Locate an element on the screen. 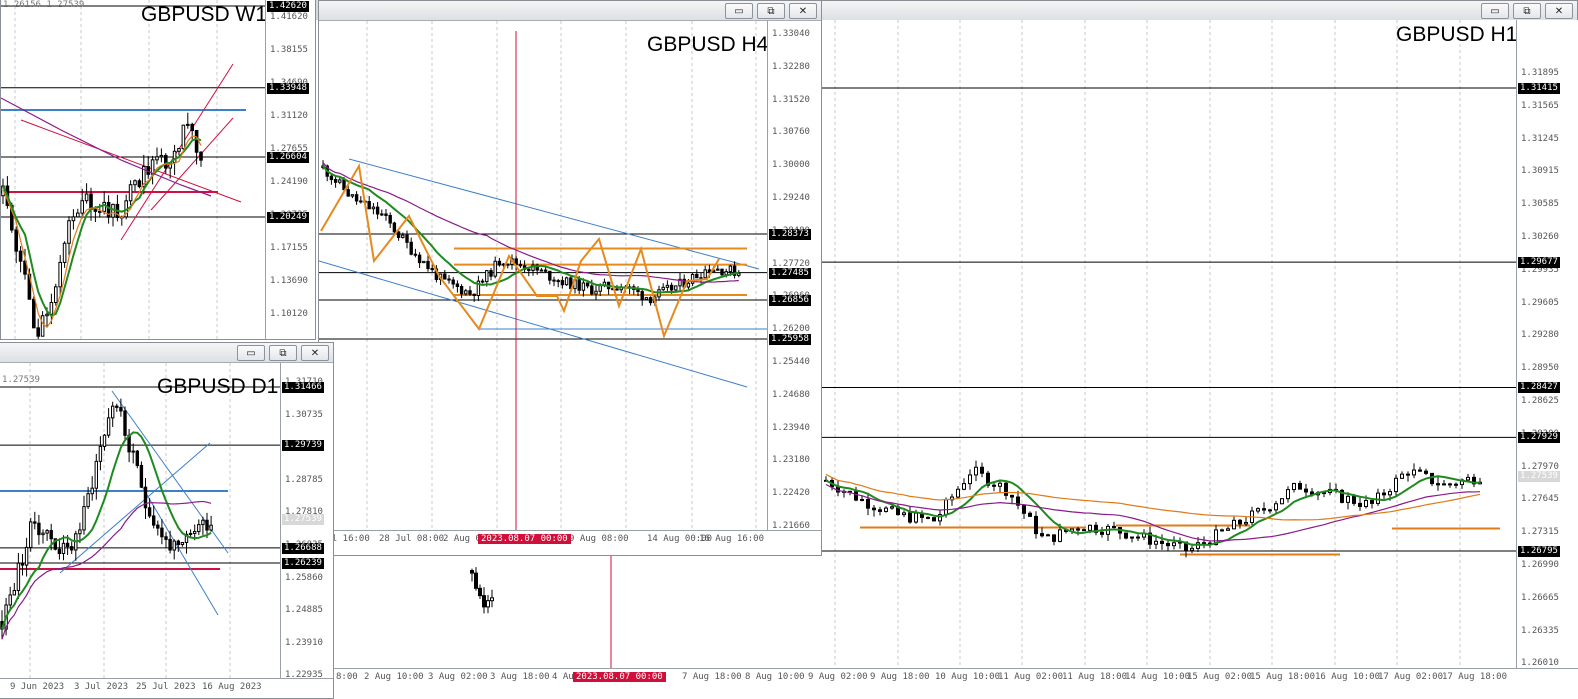 The width and height of the screenshot is (1578, 699). ohlc-readout: 1.27539 is located at coordinates (21, 380).